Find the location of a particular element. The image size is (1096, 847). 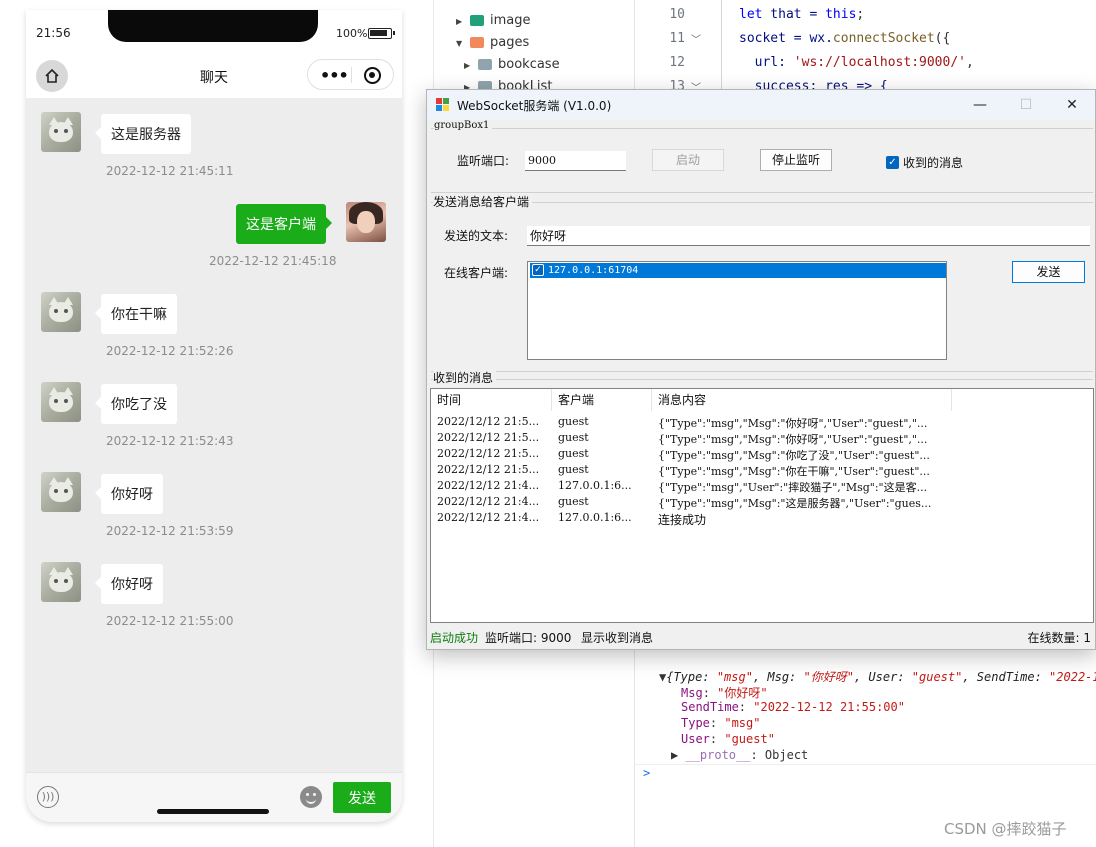

column-header-time: 时间 is located at coordinates (491, 400).